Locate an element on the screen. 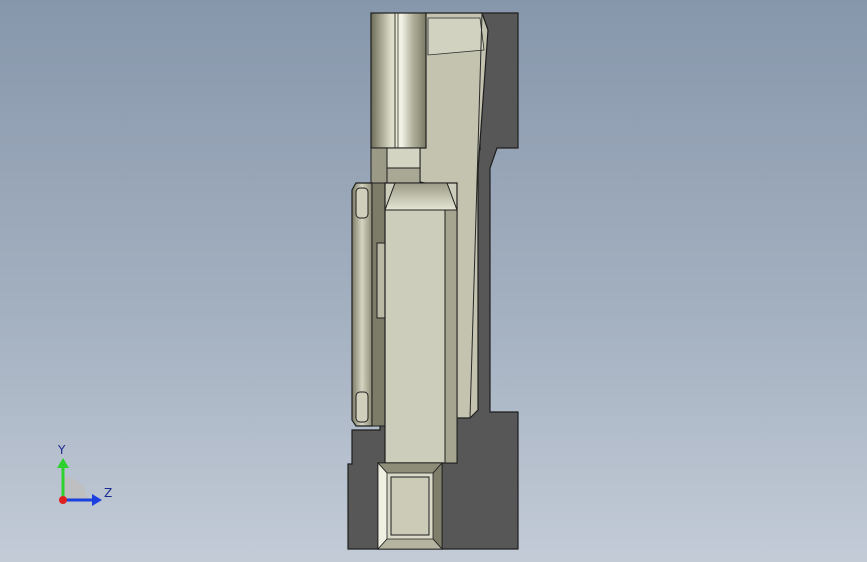  triad-plane is located at coordinates (75, 488).